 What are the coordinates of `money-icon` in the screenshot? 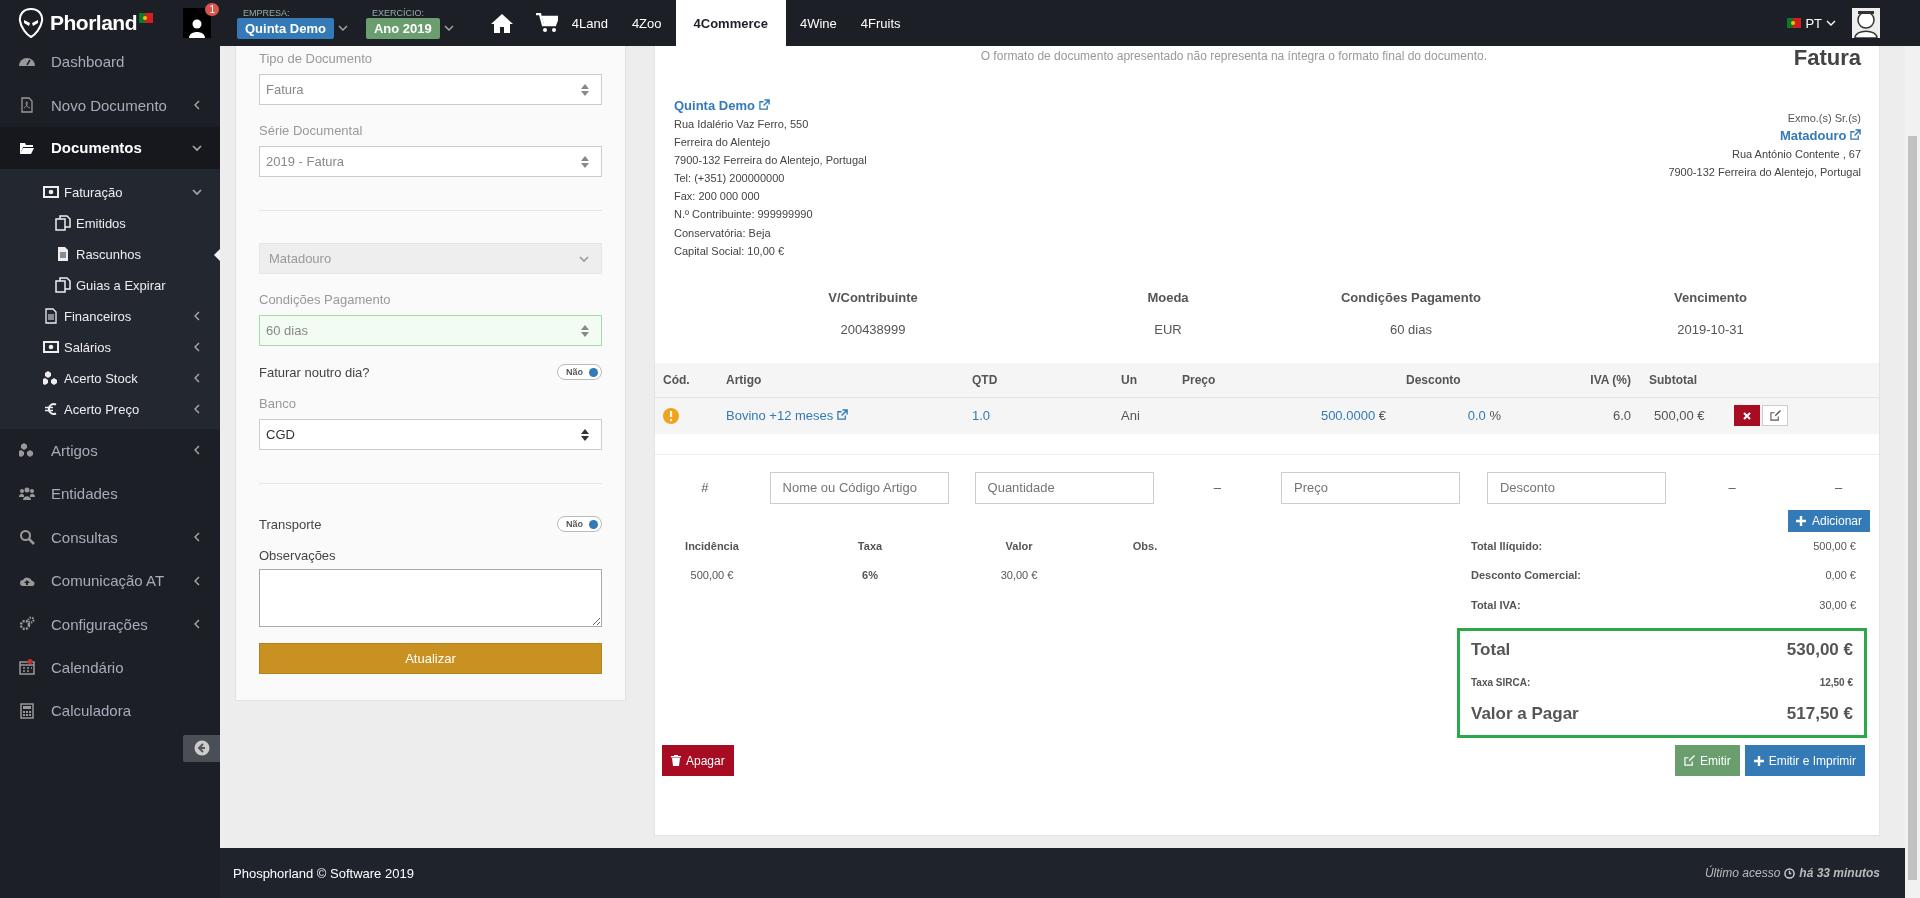 It's located at (51, 347).